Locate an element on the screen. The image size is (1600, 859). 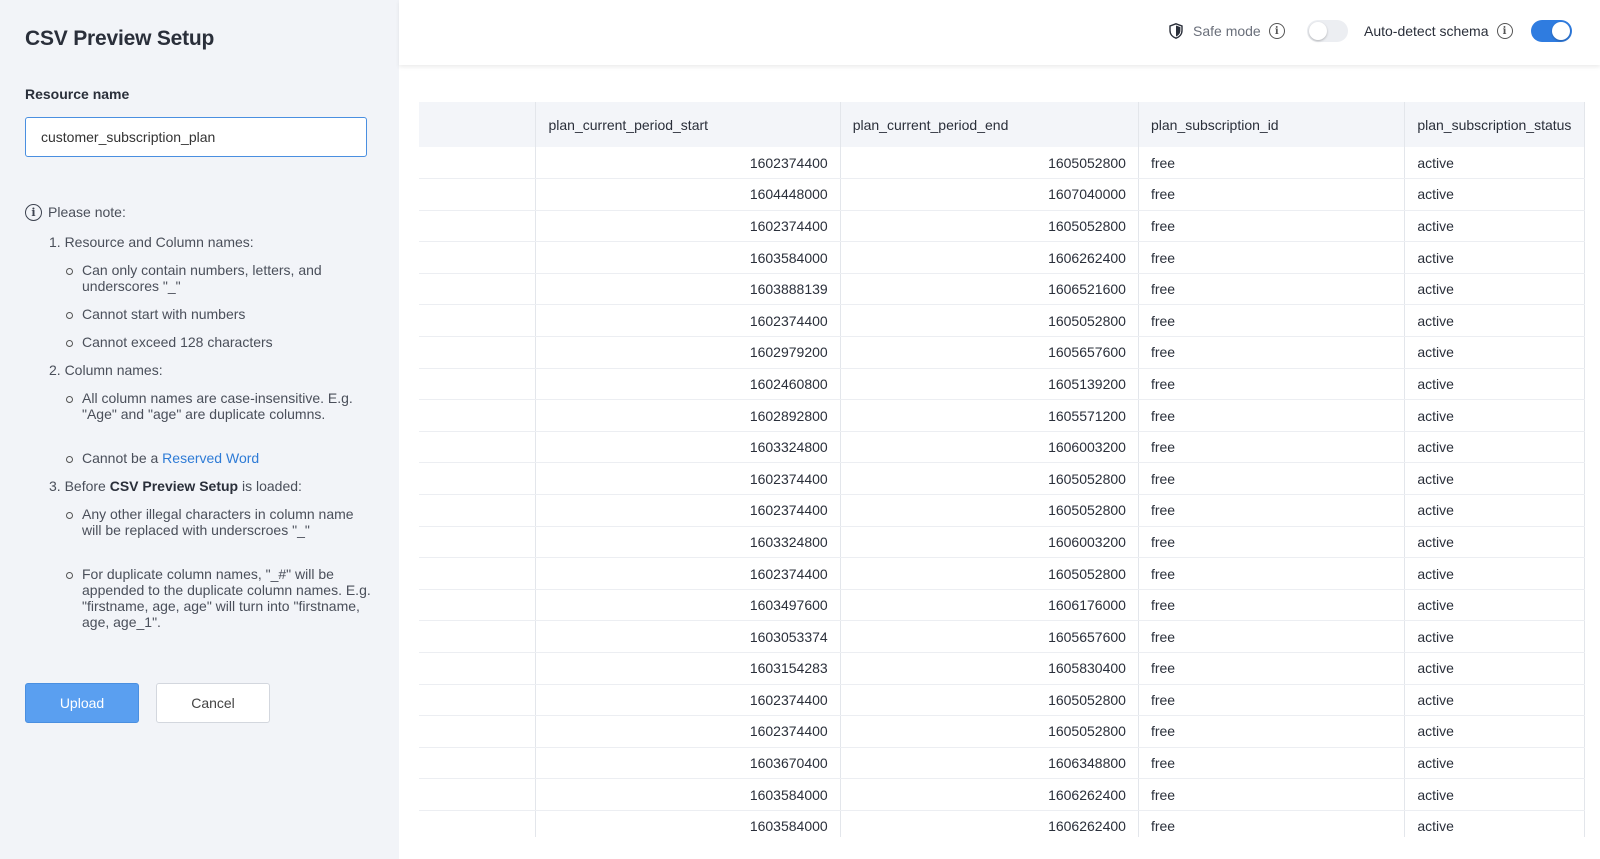
column-header: plan_current_period_start is located at coordinates (688, 124).